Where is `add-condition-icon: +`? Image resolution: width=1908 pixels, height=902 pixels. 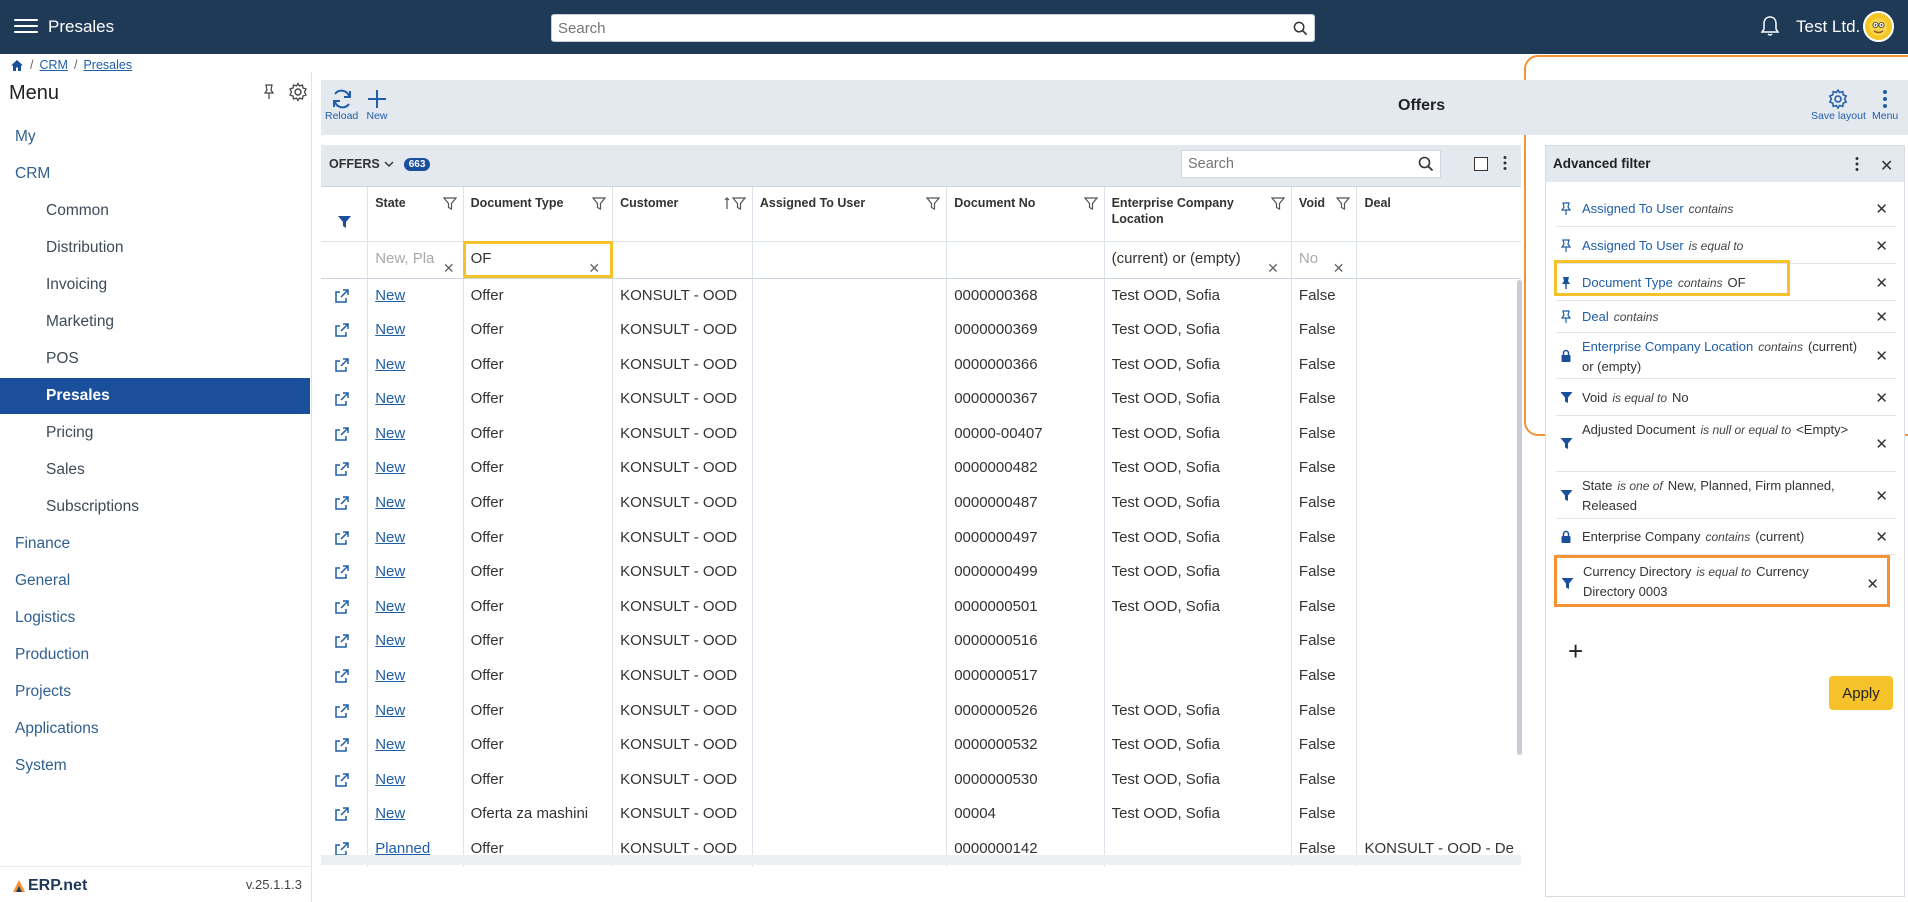 add-condition-icon: + is located at coordinates (1575, 651).